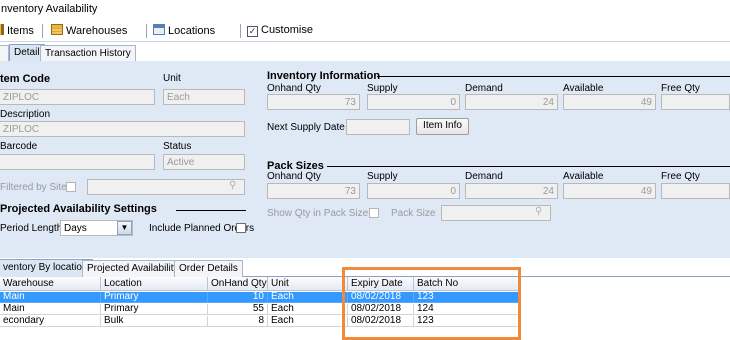 Image resolution: width=730 pixels, height=340 pixels. Describe the element at coordinates (204, 97) in the screenshot. I see `unit-field: Each` at that location.